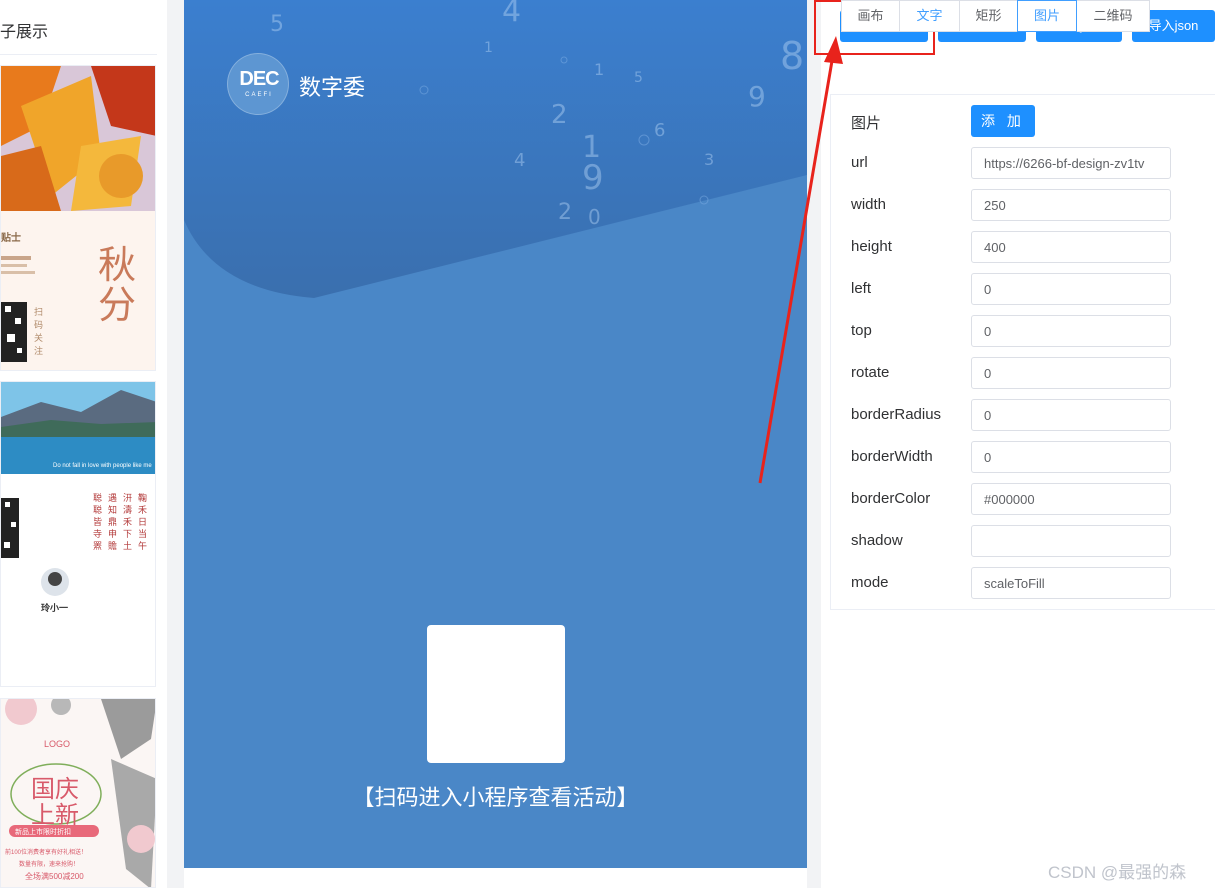  Describe the element at coordinates (43, 832) in the screenshot. I see `national-day-banner: 新品上市限时折扣` at that location.